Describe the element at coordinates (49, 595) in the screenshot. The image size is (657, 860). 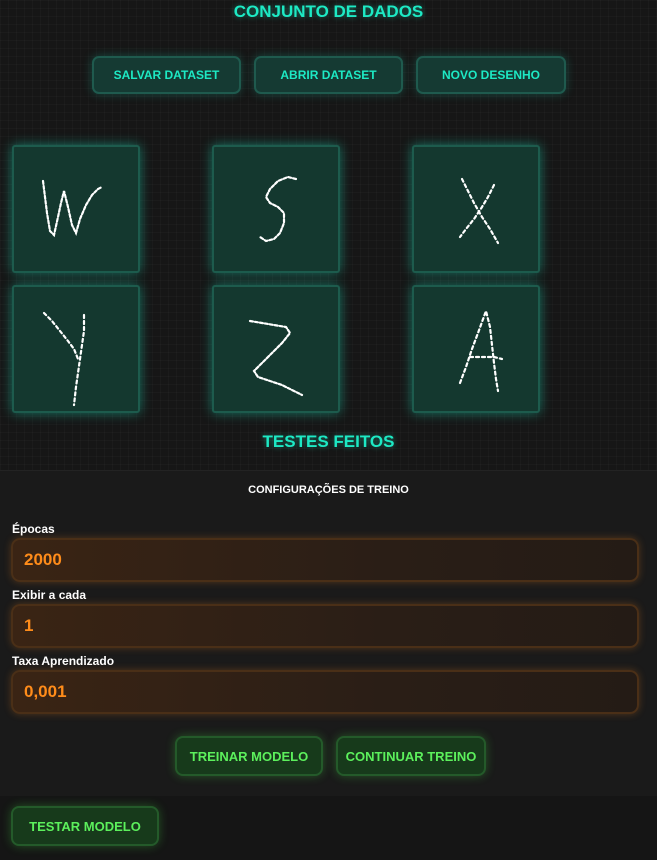
I see `display-every-label: Exibir a cada` at that location.